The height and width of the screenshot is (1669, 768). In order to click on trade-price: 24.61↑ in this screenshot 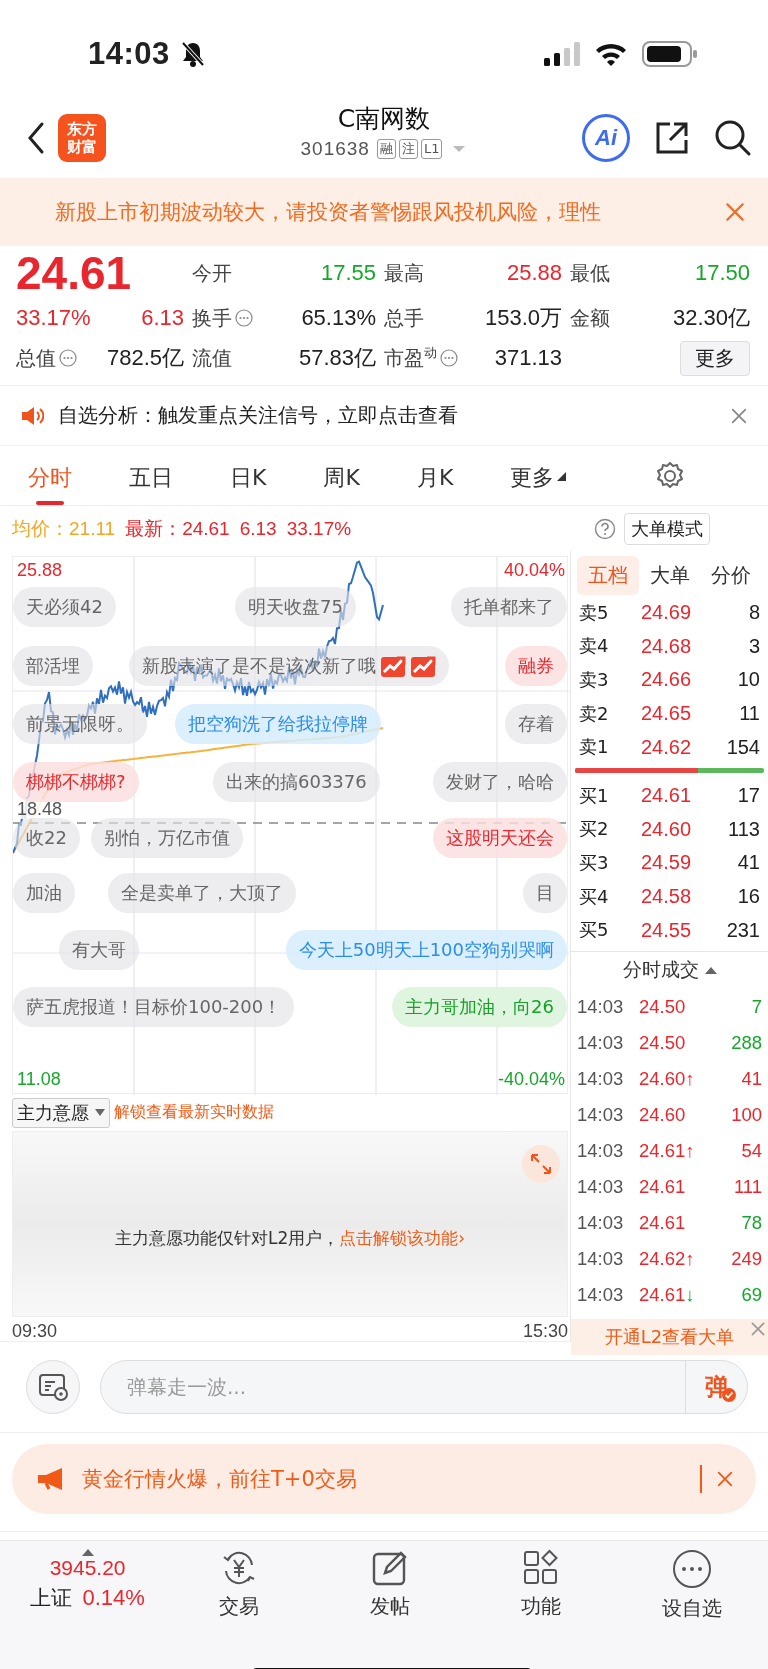, I will do `click(667, 1150)`.